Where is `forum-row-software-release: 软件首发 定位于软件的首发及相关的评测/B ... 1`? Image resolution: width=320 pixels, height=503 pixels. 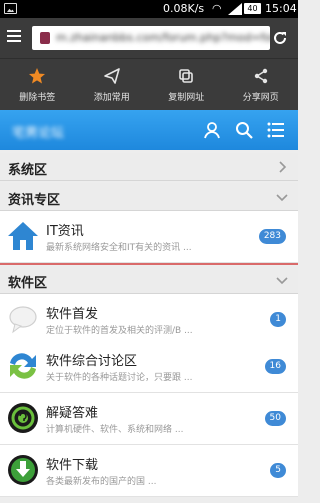
forum-row-software-release: 软件首发 定位于软件的首发及相关的评测/B ... 1 is located at coordinates (149, 320).